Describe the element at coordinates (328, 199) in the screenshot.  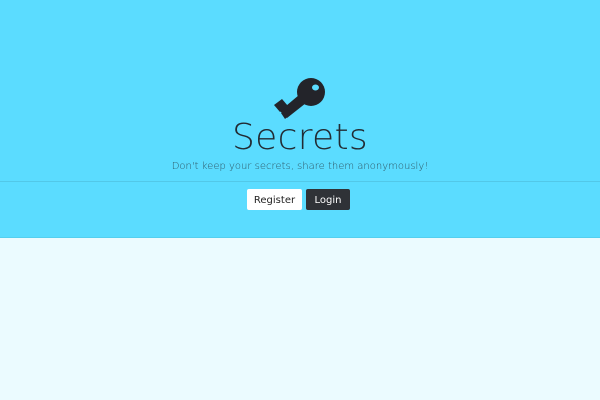
I see `login-button: Login` at that location.